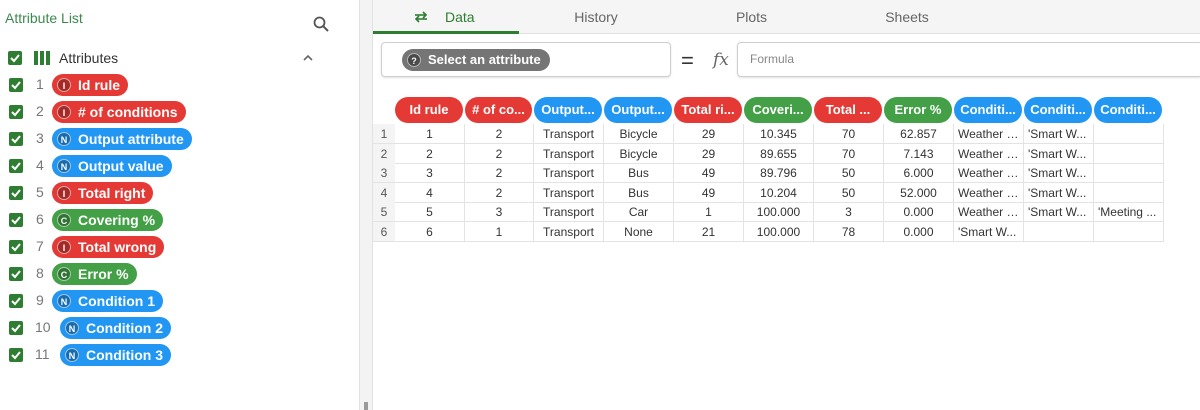  What do you see at coordinates (90, 85) in the screenshot?
I see `attribute-pill: I Id rule` at bounding box center [90, 85].